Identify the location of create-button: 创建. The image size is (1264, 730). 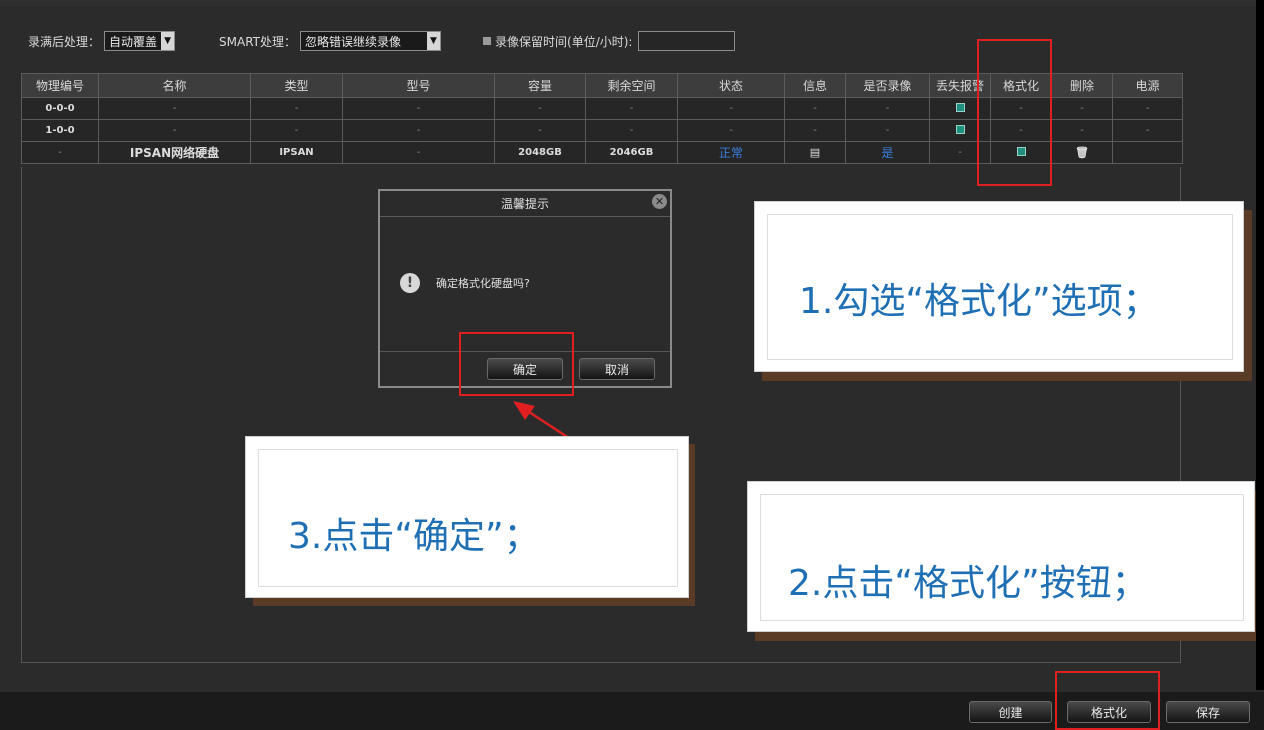
(1010, 712).